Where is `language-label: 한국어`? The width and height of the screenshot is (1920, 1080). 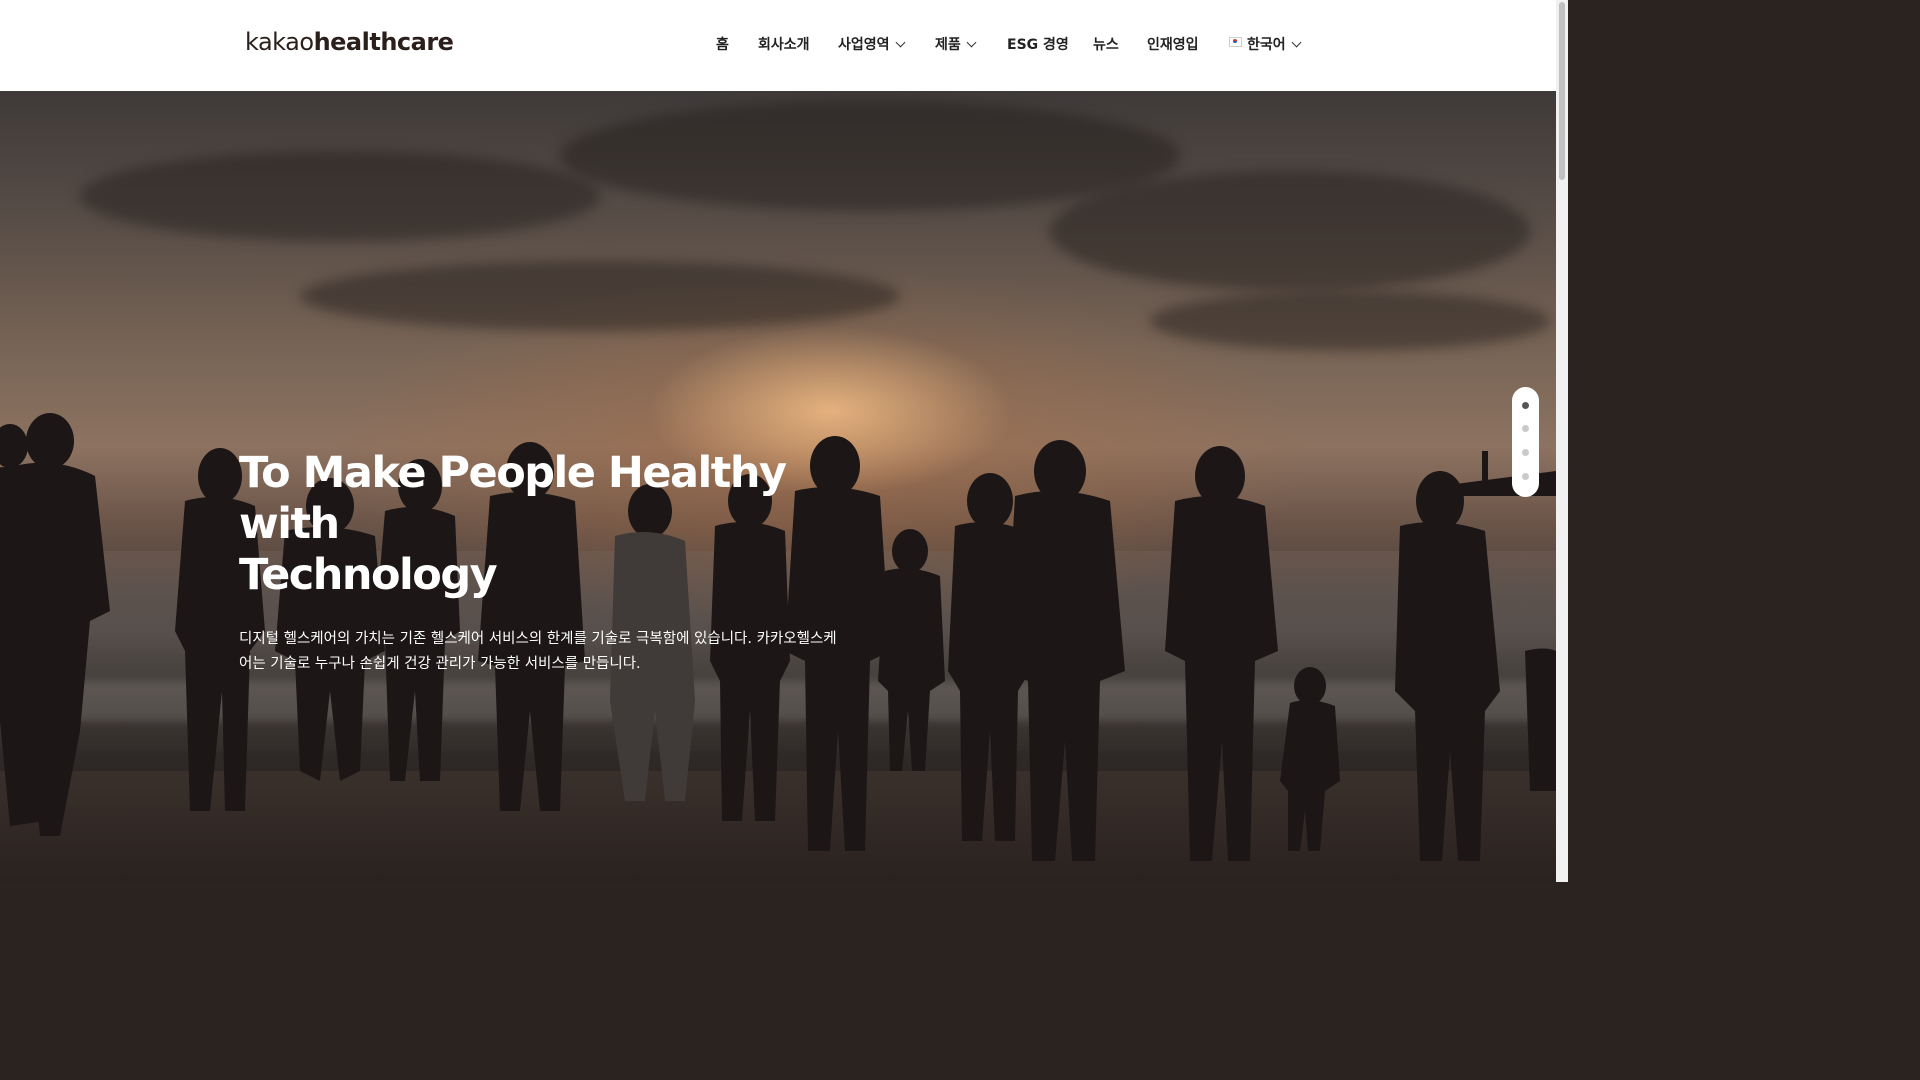
language-label: 한국어 is located at coordinates (1266, 45).